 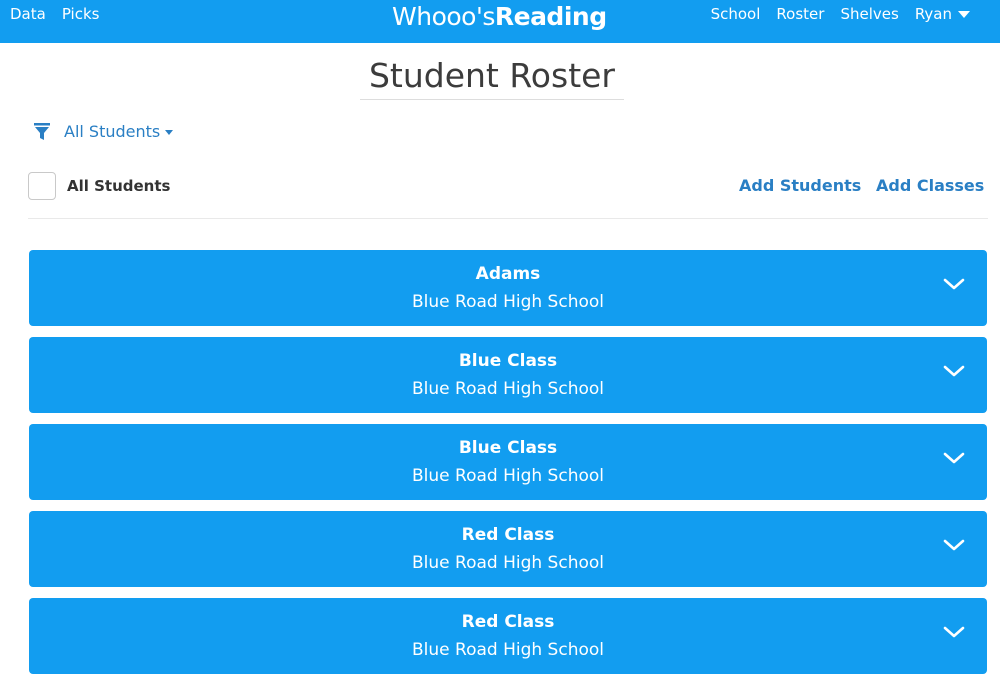 I want to click on add-classes-link: Add Classes, so click(x=930, y=185).